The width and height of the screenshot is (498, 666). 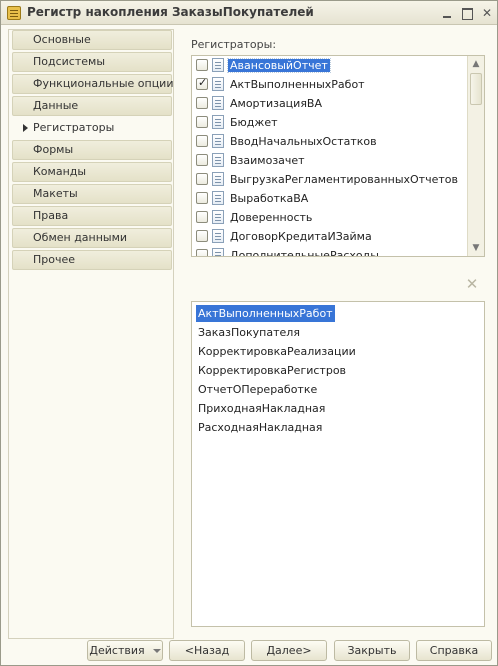 I want to click on list-item-label: АвансовыйОтчет, so click(x=279, y=65).